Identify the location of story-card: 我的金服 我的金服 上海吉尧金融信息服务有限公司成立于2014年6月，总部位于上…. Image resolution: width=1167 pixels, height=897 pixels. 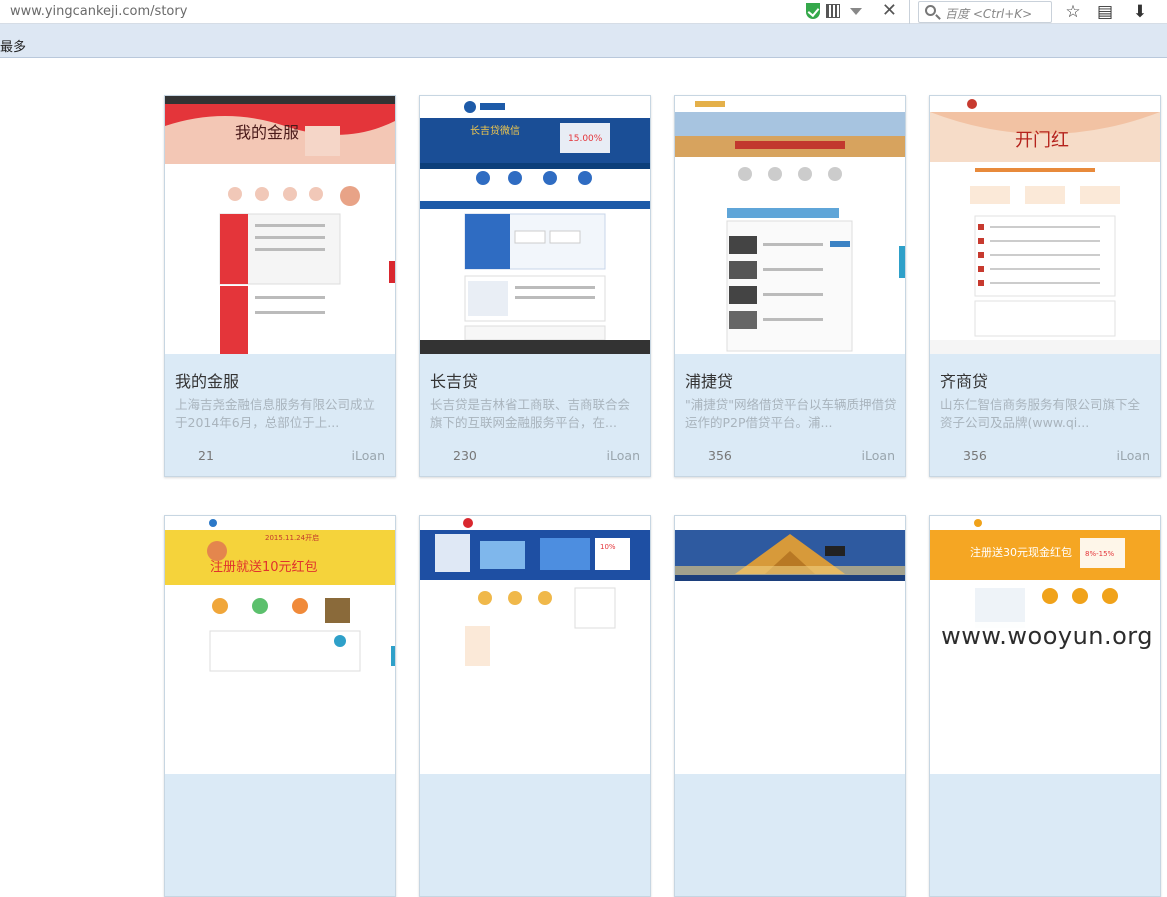
(280, 286).